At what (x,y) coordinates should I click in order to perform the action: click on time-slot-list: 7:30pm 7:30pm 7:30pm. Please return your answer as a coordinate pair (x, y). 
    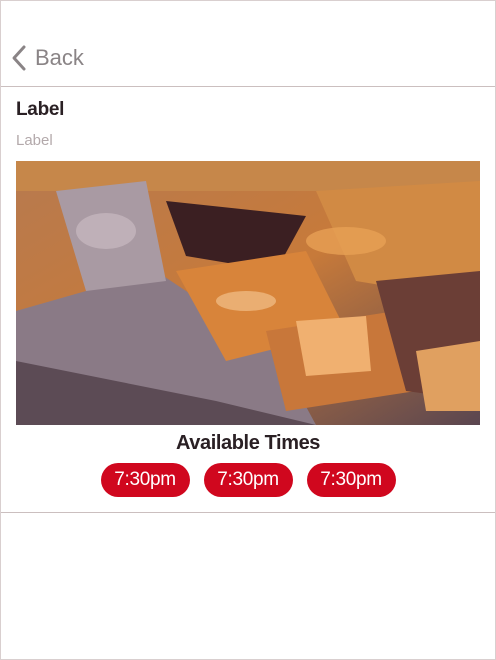
    Looking at the image, I should click on (248, 480).